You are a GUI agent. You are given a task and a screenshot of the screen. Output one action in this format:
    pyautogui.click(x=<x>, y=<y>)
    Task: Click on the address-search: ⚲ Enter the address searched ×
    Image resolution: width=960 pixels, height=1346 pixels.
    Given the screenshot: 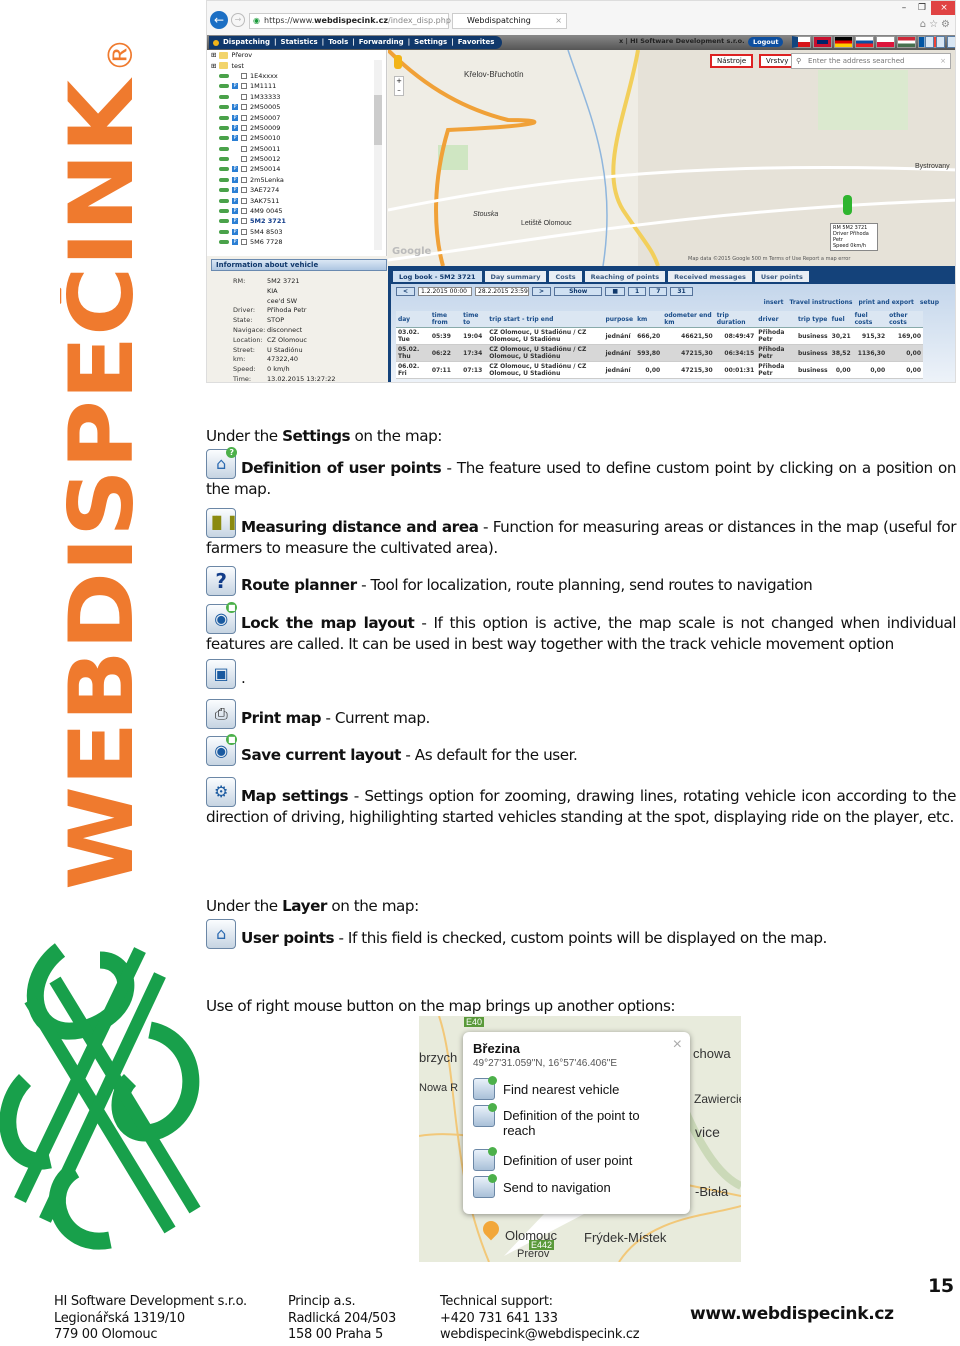 What is the action you would take?
    pyautogui.click(x=871, y=61)
    